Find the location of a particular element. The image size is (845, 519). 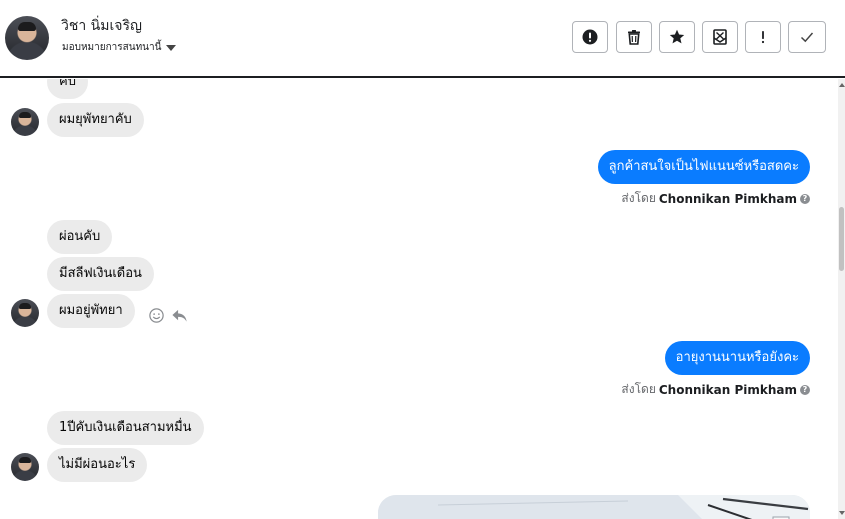

outgoing-message: ลูกค้าสนใจเป็นไฟแนนซ์หรือสดคะ is located at coordinates (703, 167).